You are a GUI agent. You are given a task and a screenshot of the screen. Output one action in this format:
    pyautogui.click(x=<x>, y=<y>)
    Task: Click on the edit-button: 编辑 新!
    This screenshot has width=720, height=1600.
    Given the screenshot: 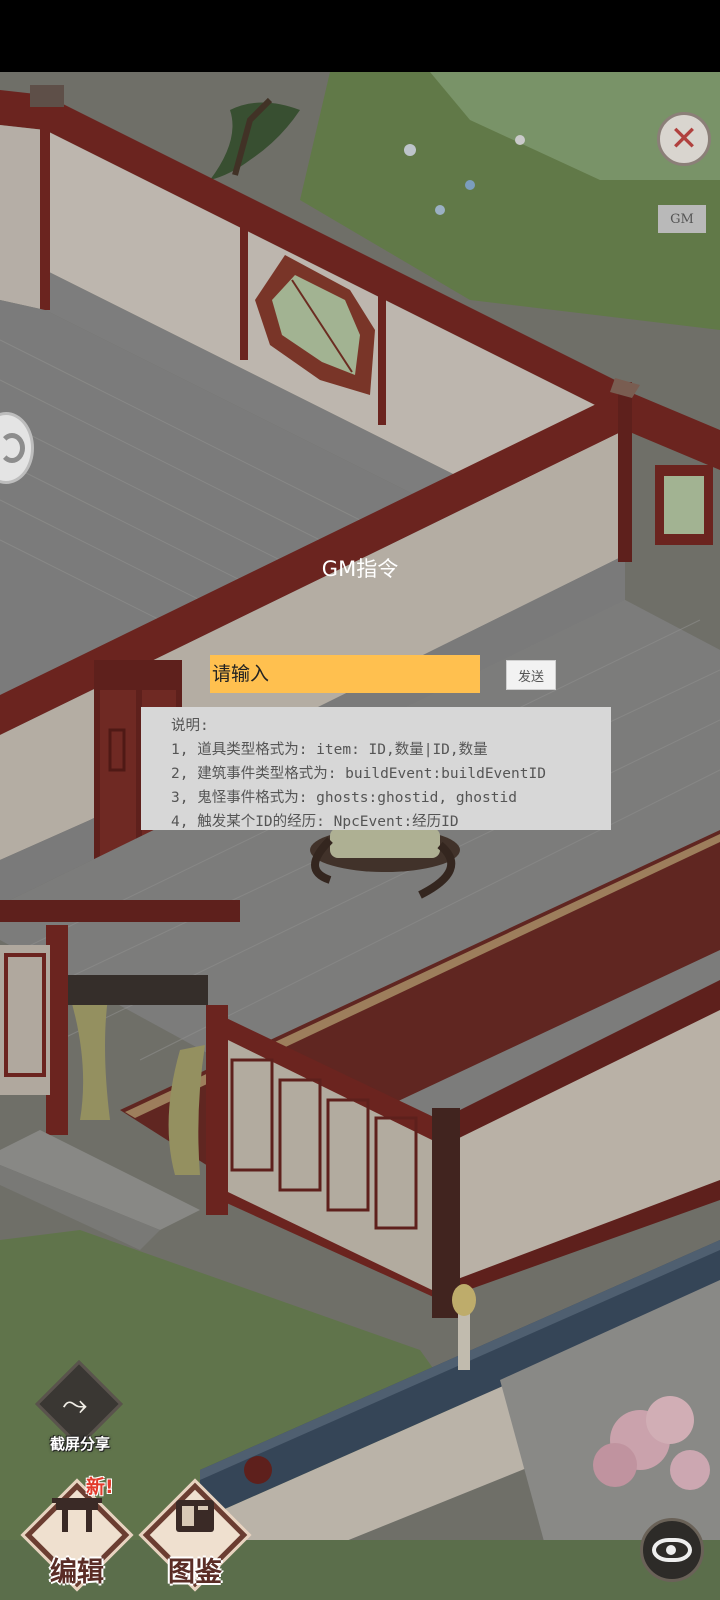 What is the action you would take?
    pyautogui.click(x=77, y=1532)
    